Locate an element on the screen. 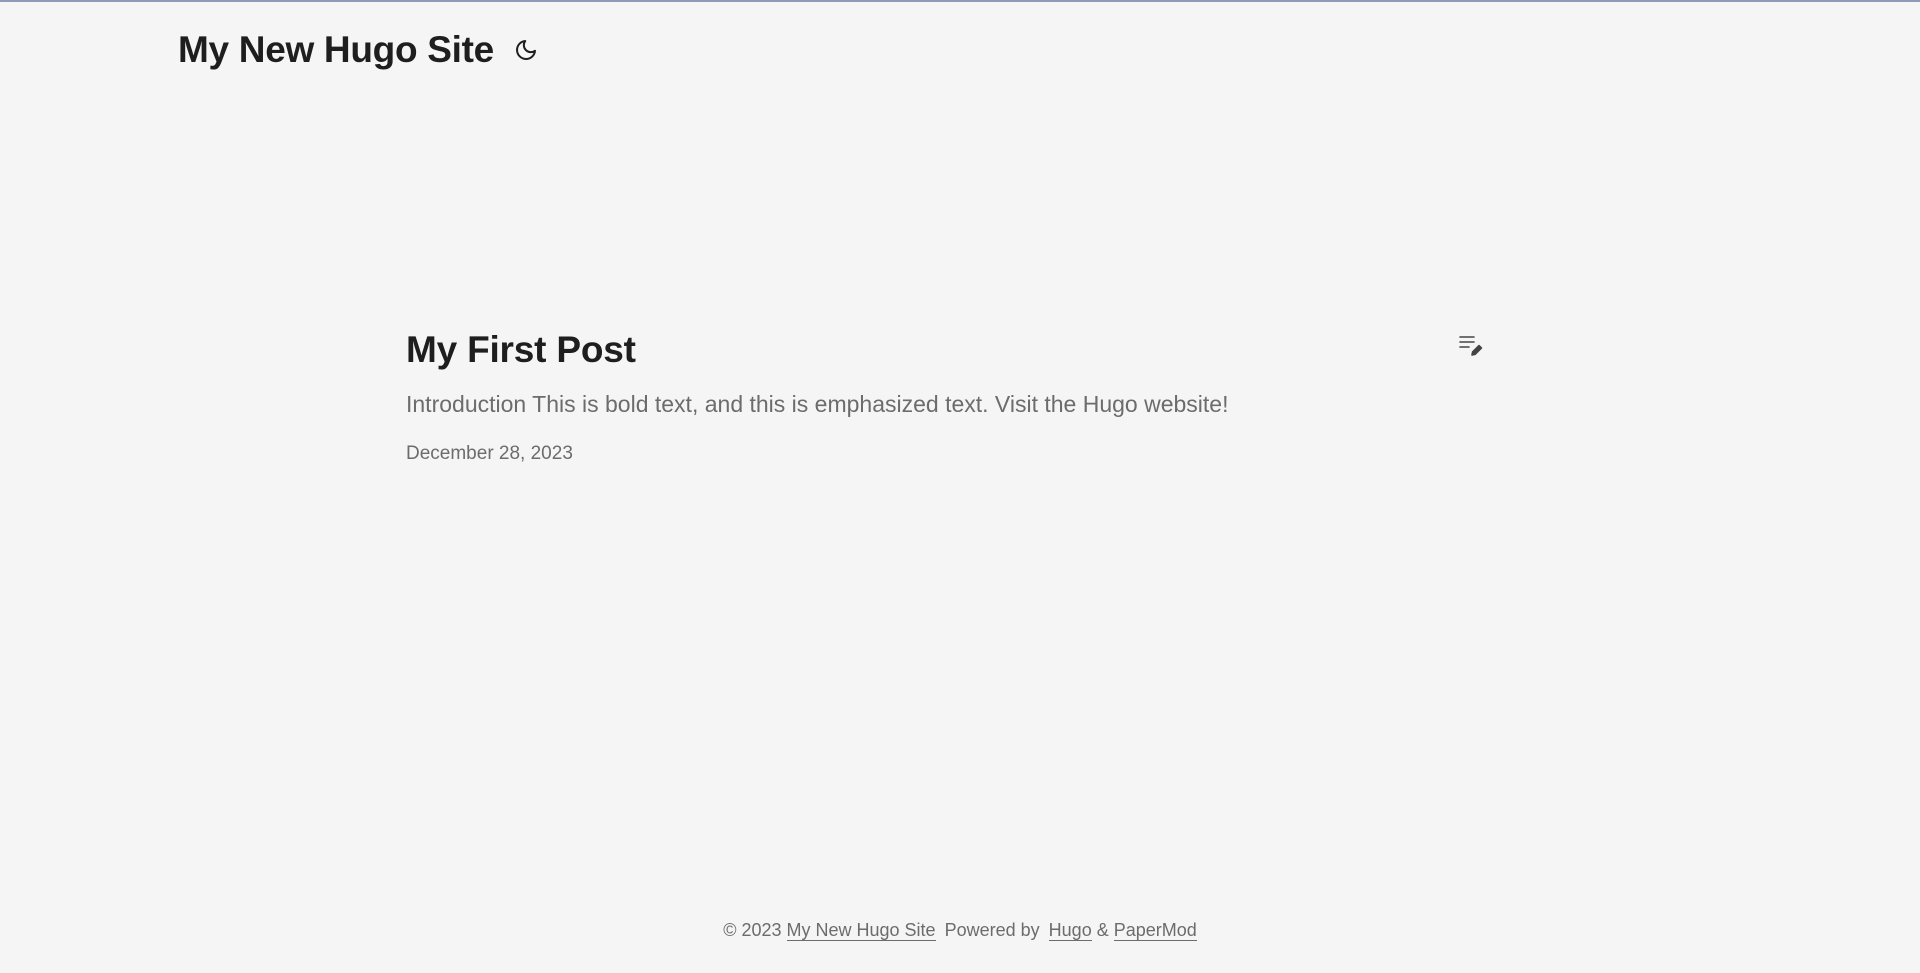 The height and width of the screenshot is (973, 1920). powered-by-text: Powered by is located at coordinates (992, 930).